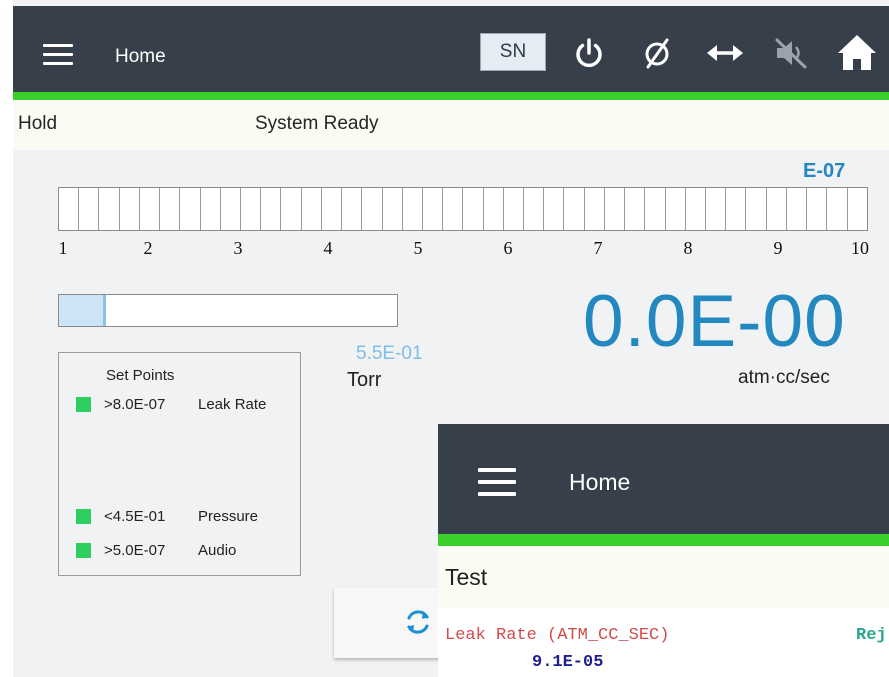 The image size is (889, 677). I want to click on scale-tick-label: 6, so click(508, 248).